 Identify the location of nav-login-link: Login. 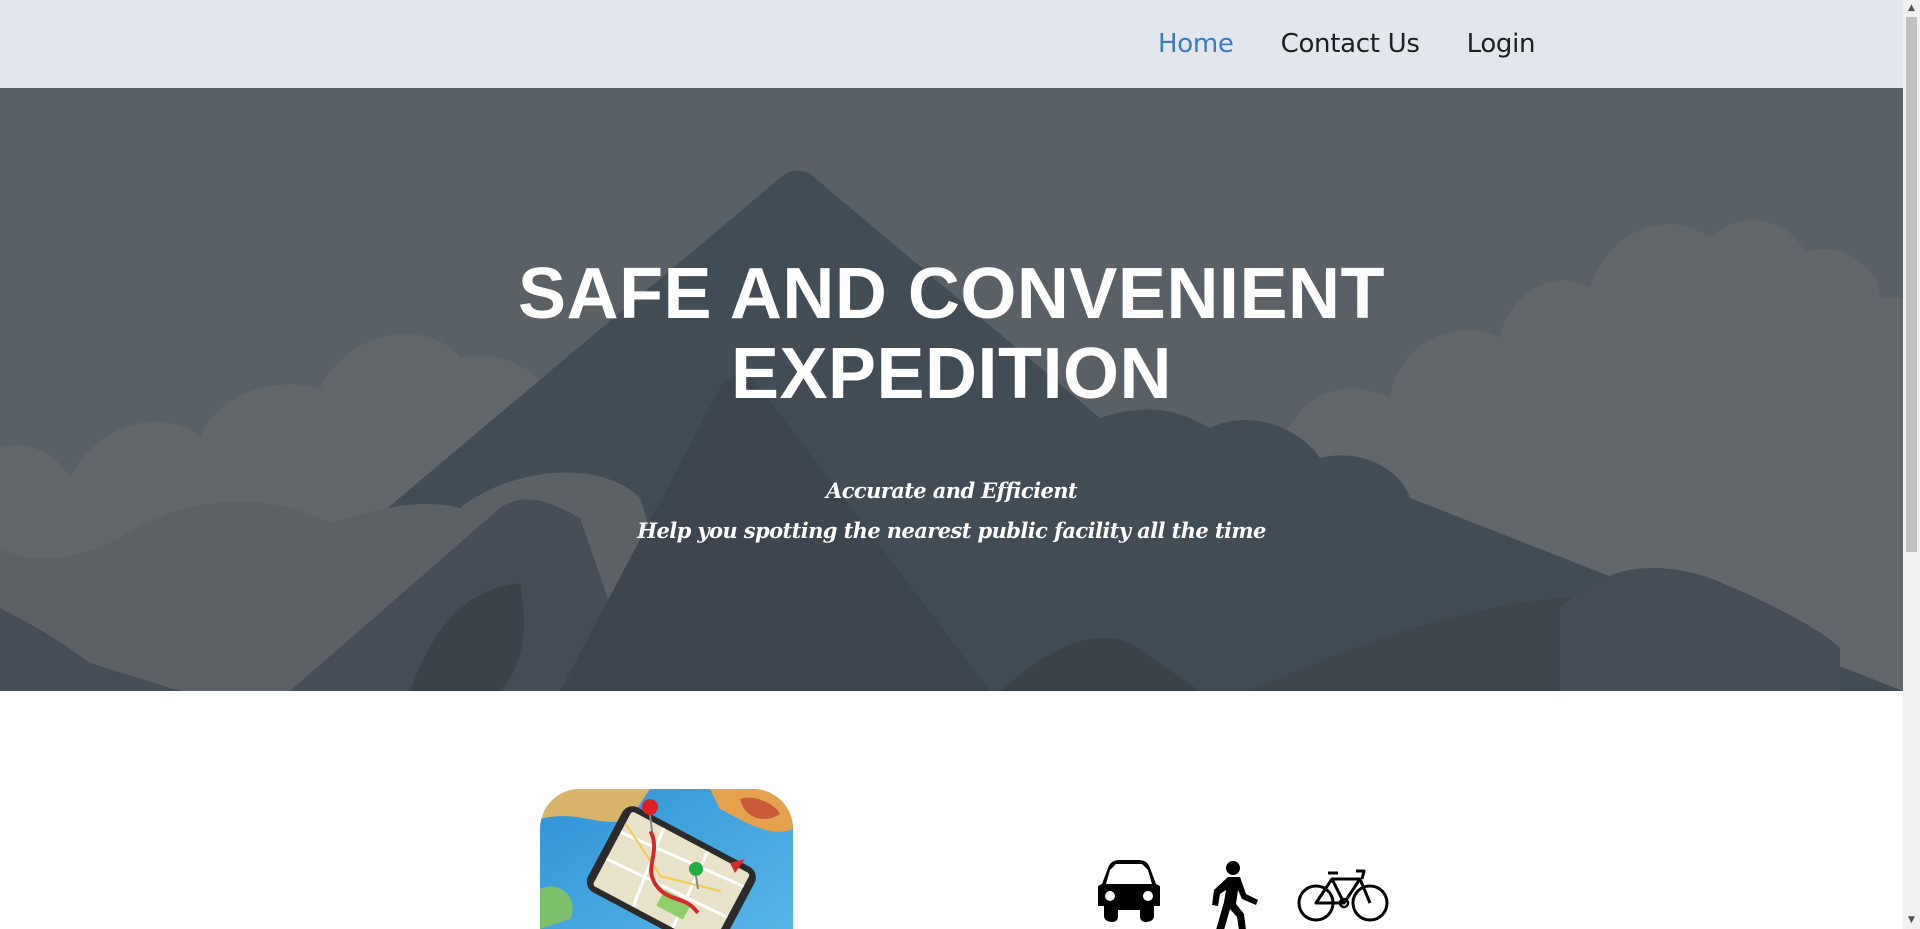
(1501, 44).